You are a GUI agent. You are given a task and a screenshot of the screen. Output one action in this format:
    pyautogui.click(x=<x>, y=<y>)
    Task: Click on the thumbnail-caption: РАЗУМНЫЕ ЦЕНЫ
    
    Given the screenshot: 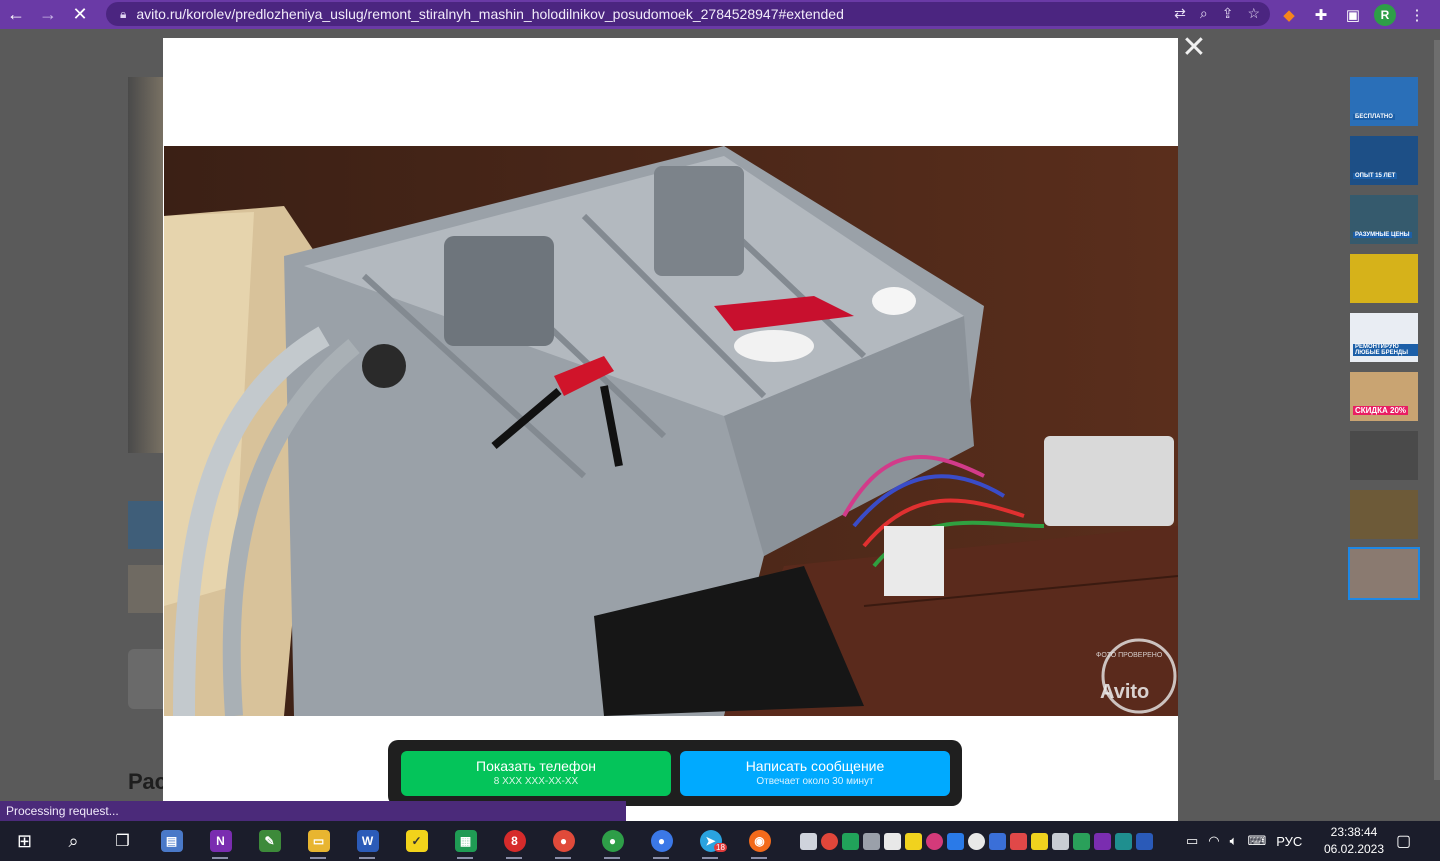 What is the action you would take?
    pyautogui.click(x=1382, y=235)
    